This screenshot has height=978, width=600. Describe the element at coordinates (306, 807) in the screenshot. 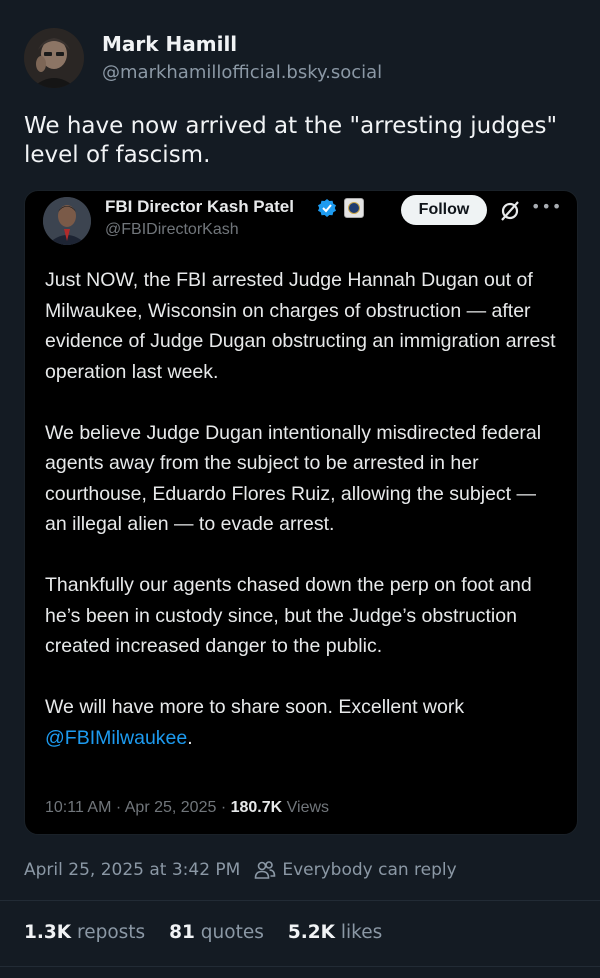

I see `views-label: Views` at that location.